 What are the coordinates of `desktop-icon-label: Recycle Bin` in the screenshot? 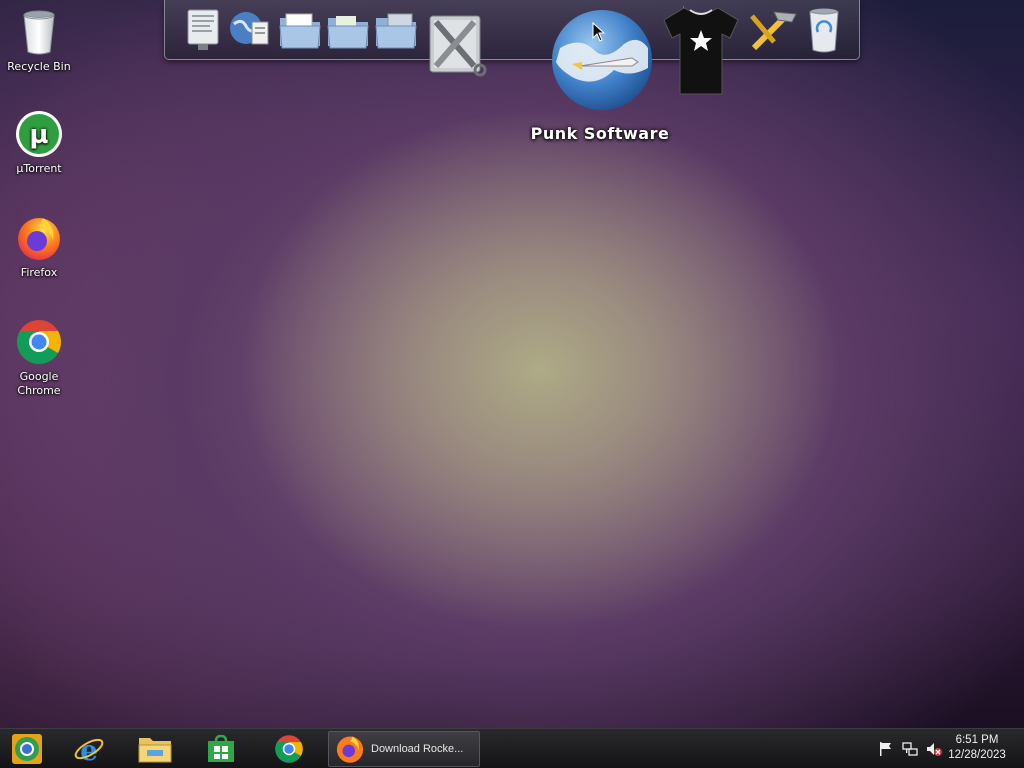 It's located at (39, 66).